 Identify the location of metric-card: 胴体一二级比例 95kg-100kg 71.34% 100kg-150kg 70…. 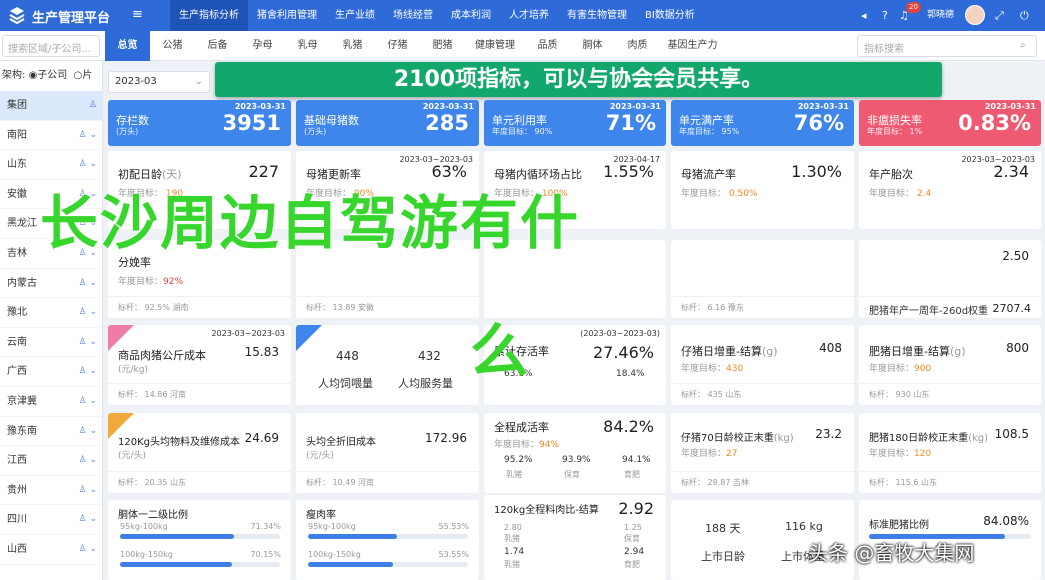
(199, 540).